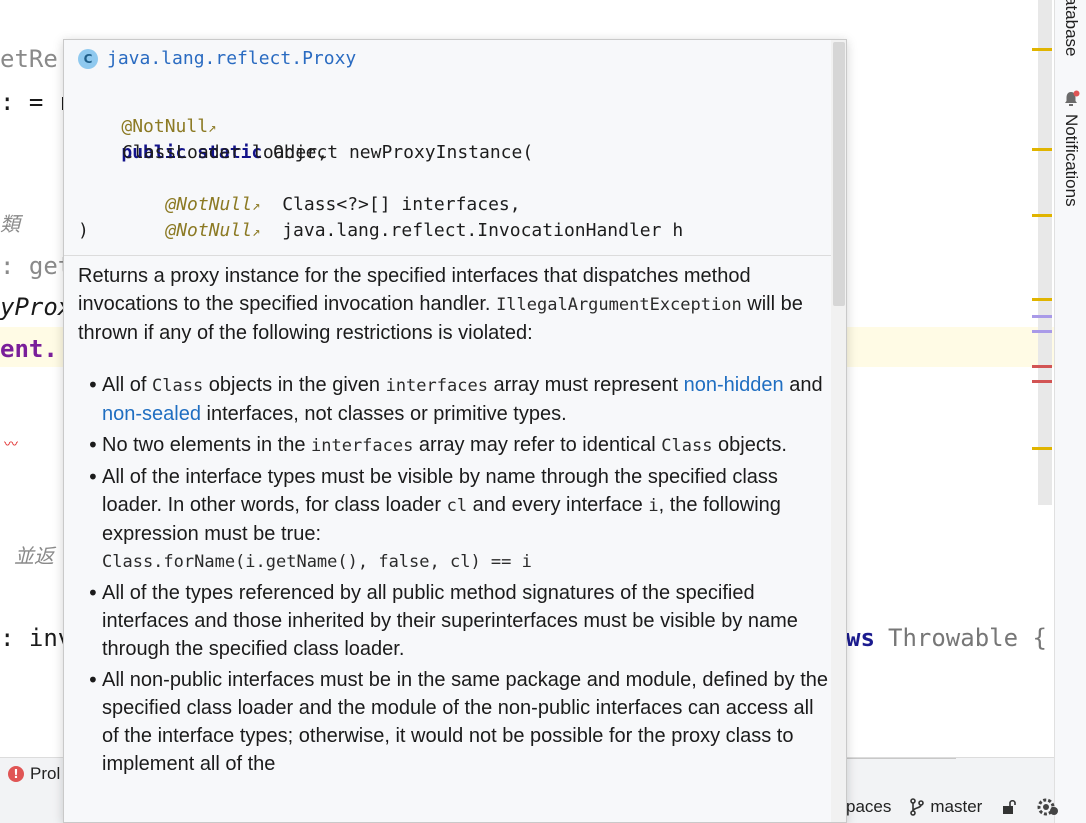 The height and width of the screenshot is (823, 1086). Describe the element at coordinates (1042, 378) in the screenshot. I see `error-stripe` at that location.